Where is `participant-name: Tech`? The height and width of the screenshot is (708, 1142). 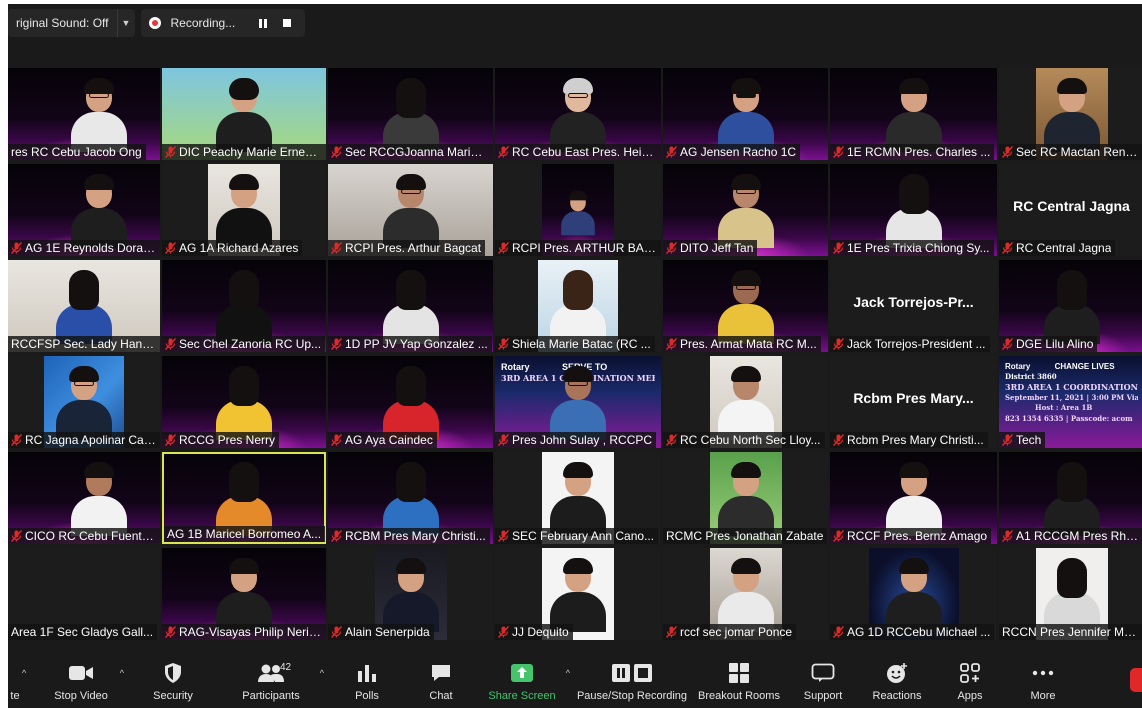 participant-name: Tech is located at coordinates (1022, 440).